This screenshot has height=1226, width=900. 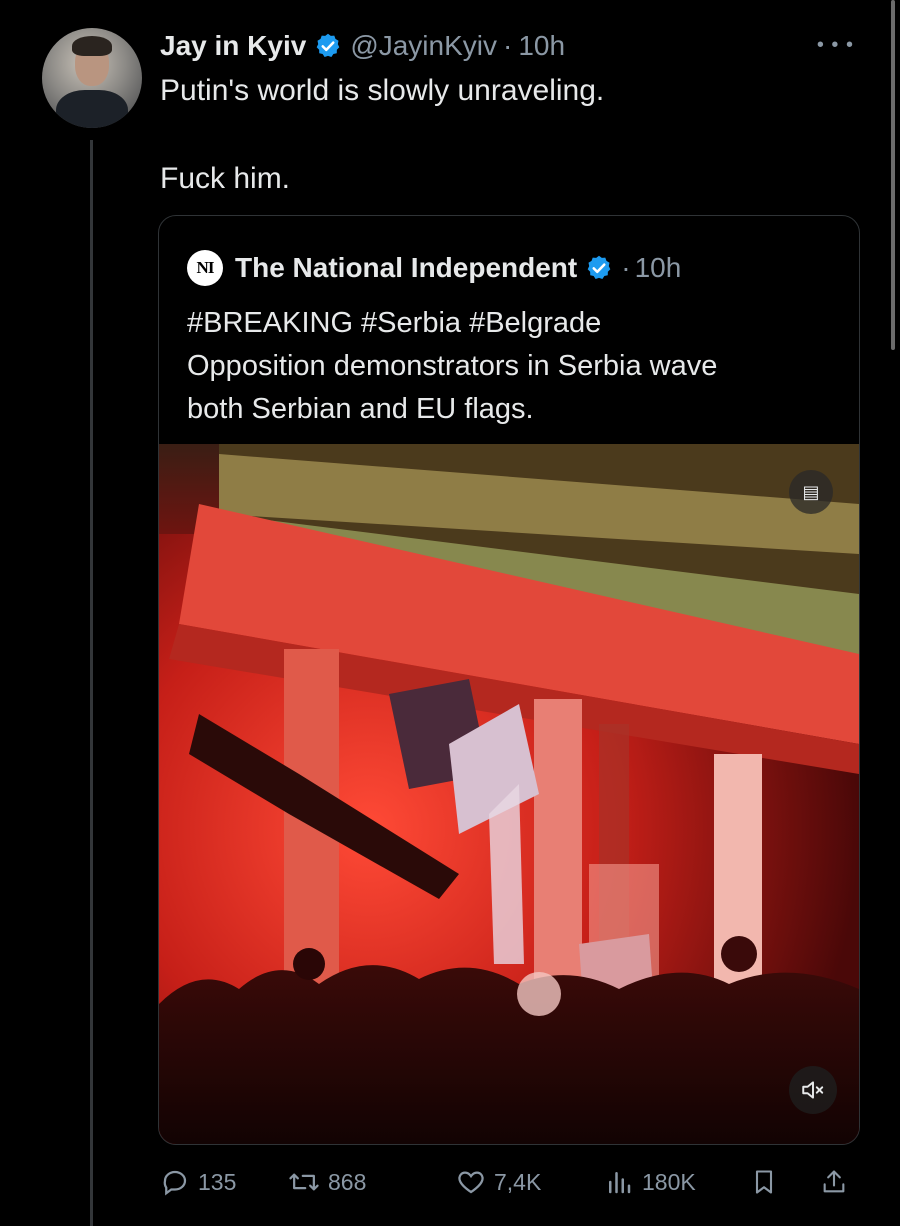 What do you see at coordinates (658, 268) in the screenshot?
I see `quote-timestamp: 10h` at bounding box center [658, 268].